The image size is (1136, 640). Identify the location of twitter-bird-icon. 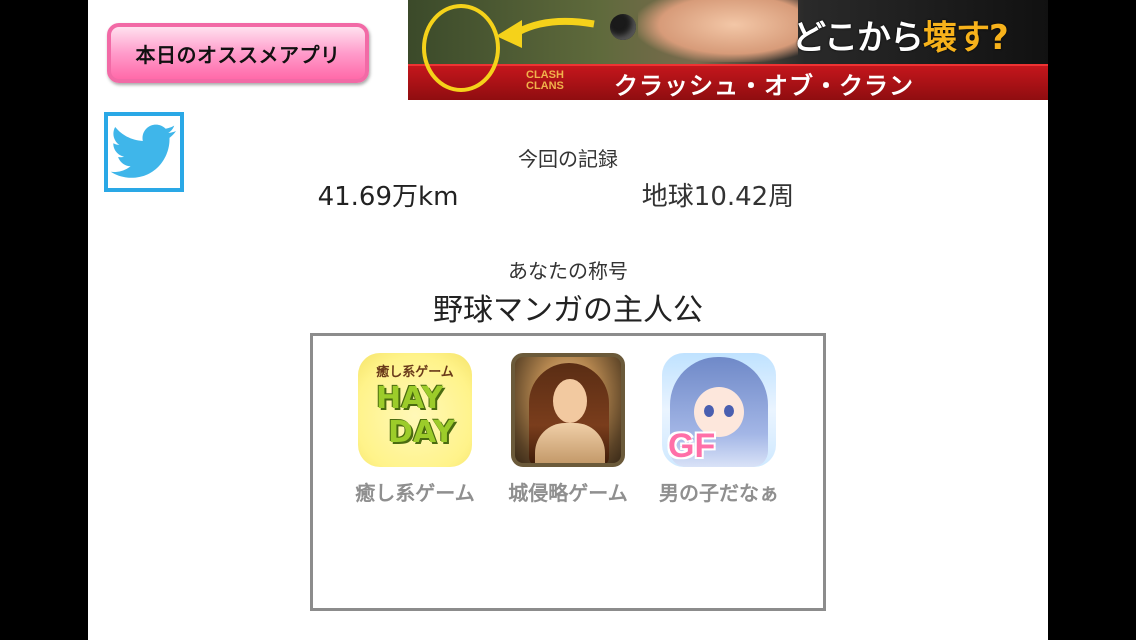
(143, 151).